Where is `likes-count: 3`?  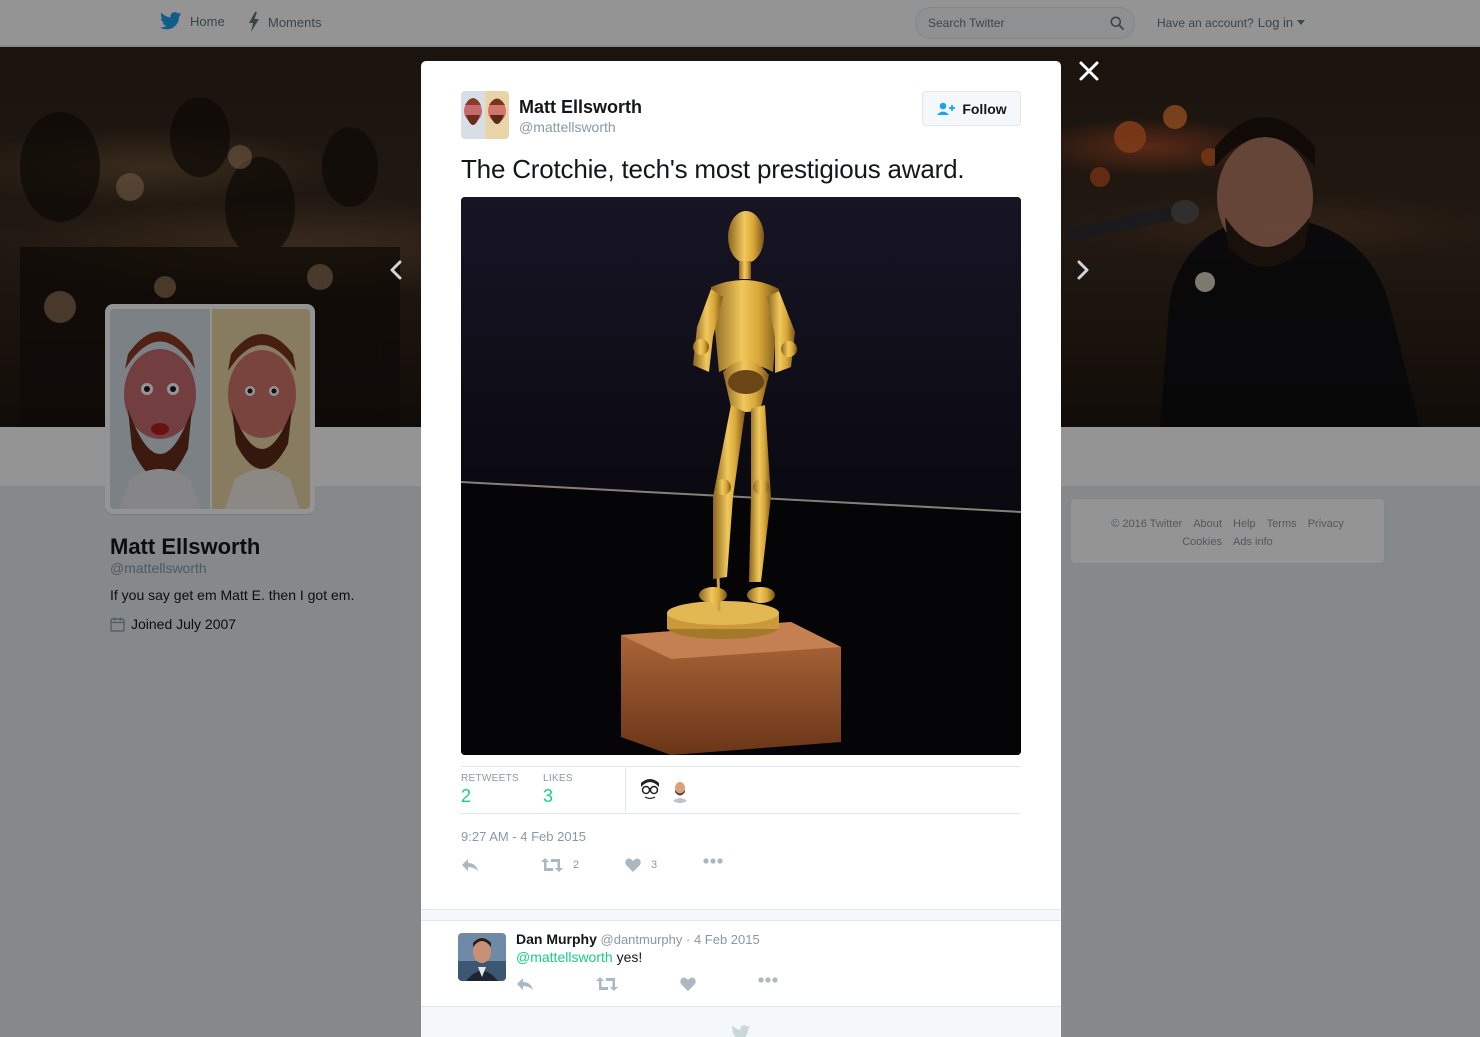
likes-count: 3 is located at coordinates (548, 796).